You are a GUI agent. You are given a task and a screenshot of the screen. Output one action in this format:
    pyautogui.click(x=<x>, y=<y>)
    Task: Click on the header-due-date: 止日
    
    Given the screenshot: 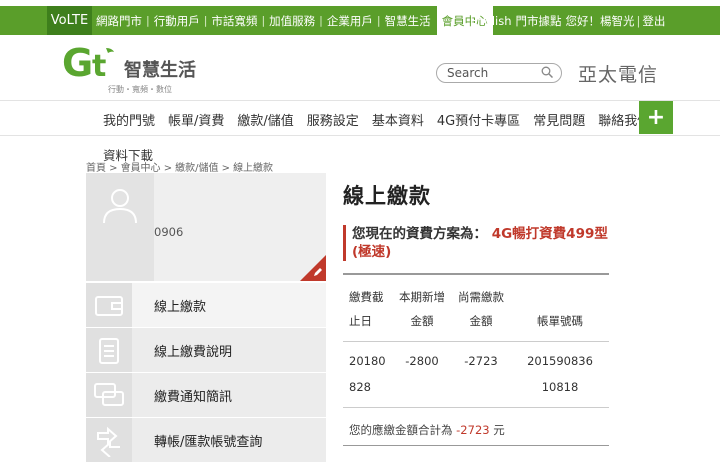 What is the action you would take?
    pyautogui.click(x=360, y=321)
    